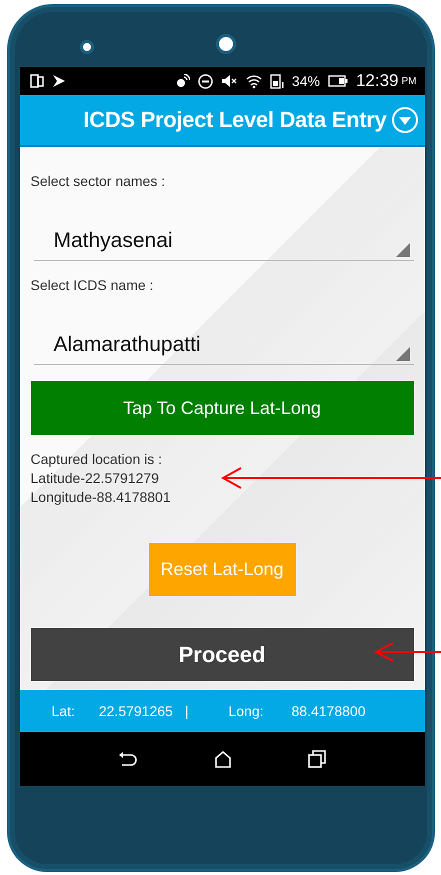 This screenshot has height=875, width=441. Describe the element at coordinates (338, 81) in the screenshot. I see `battery-icon` at that location.